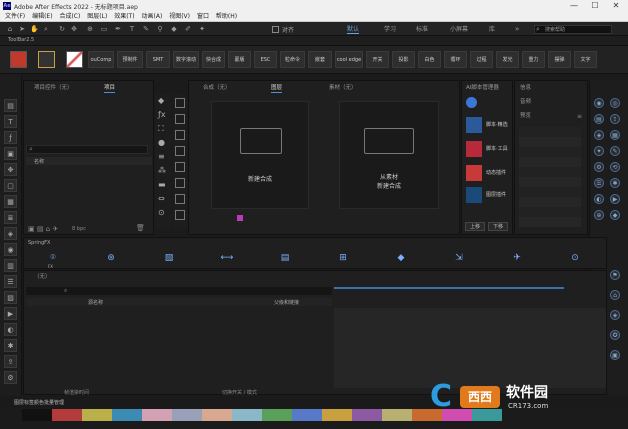  Describe the element at coordinates (481, 59) in the screenshot. I see `ext-button-15: 过程` at that location.